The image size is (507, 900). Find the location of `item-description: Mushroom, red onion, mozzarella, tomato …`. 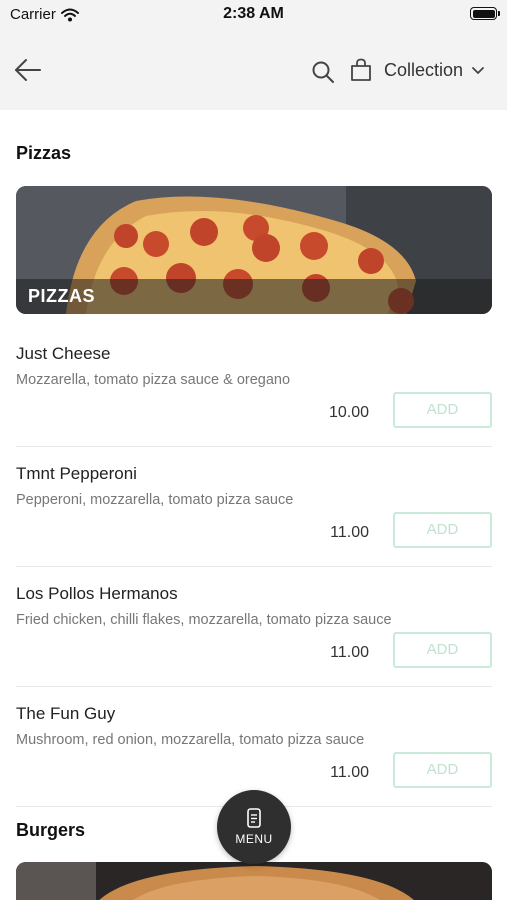

item-description: Mushroom, red onion, mozzarella, tomato … is located at coordinates (190, 740).